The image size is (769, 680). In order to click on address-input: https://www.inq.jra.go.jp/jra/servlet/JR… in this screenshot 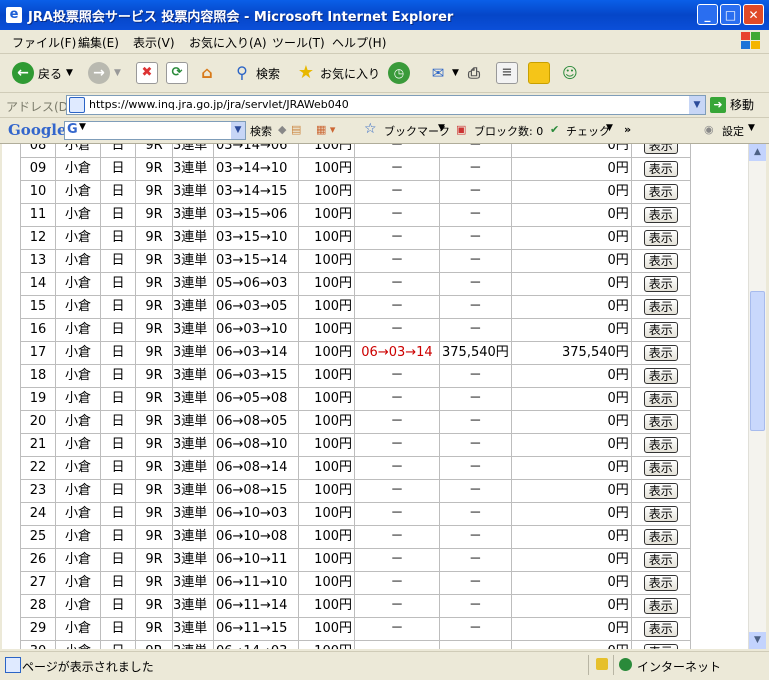, I will do `click(386, 105)`.